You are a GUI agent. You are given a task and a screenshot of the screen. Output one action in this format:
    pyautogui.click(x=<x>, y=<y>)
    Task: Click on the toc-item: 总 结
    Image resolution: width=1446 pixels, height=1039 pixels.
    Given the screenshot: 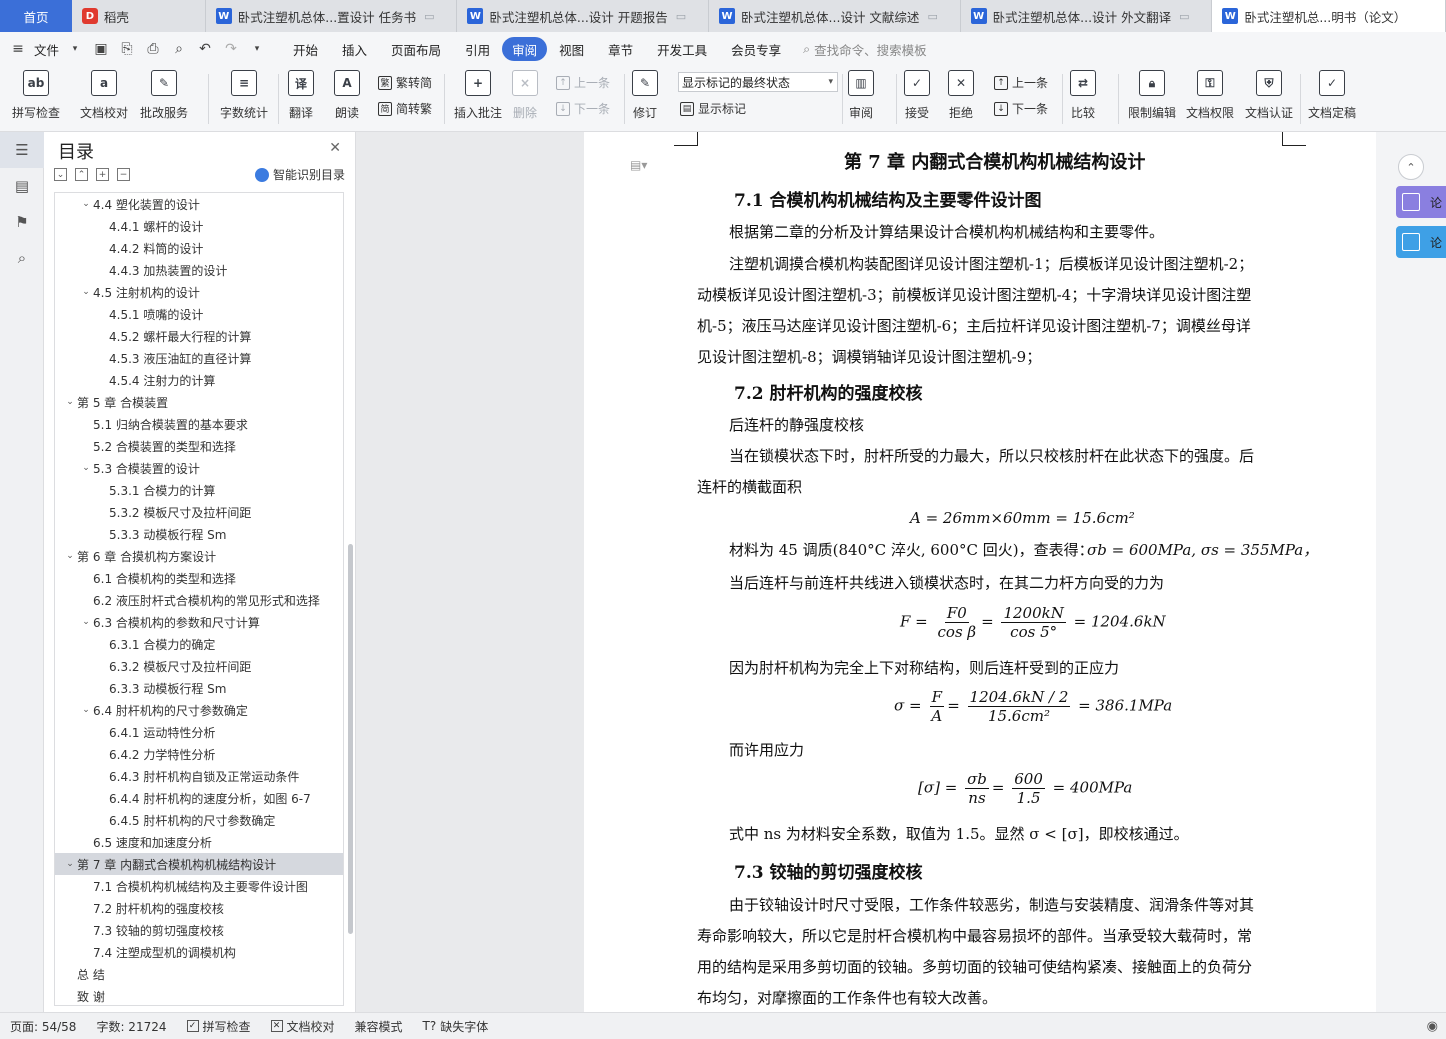 What is the action you would take?
    pyautogui.click(x=199, y=974)
    